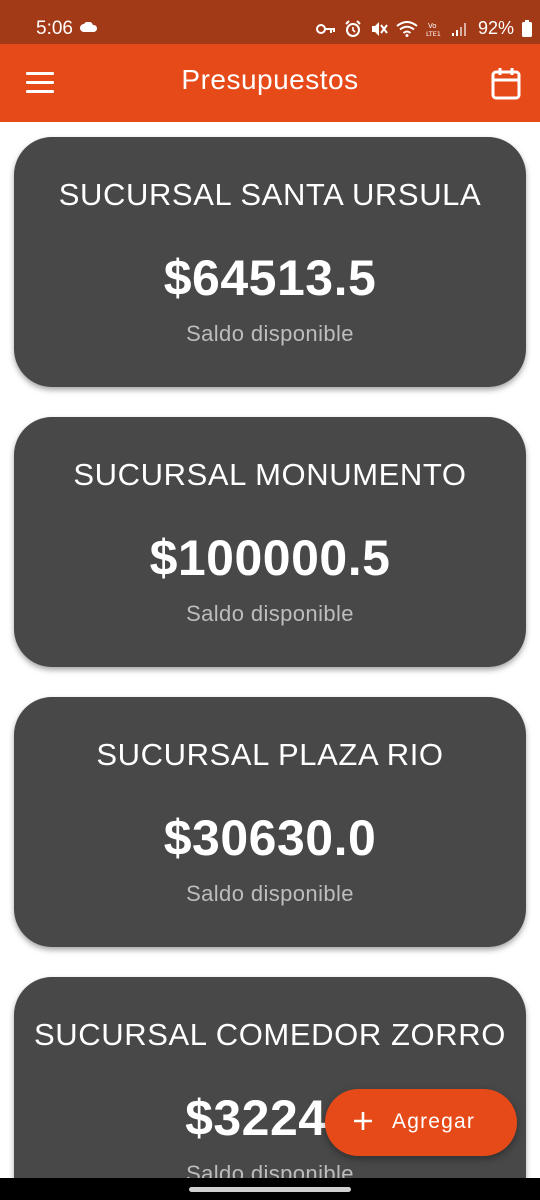 The image size is (540, 1200). Describe the element at coordinates (496, 28) in the screenshot. I see `battery-percent: 92%` at that location.